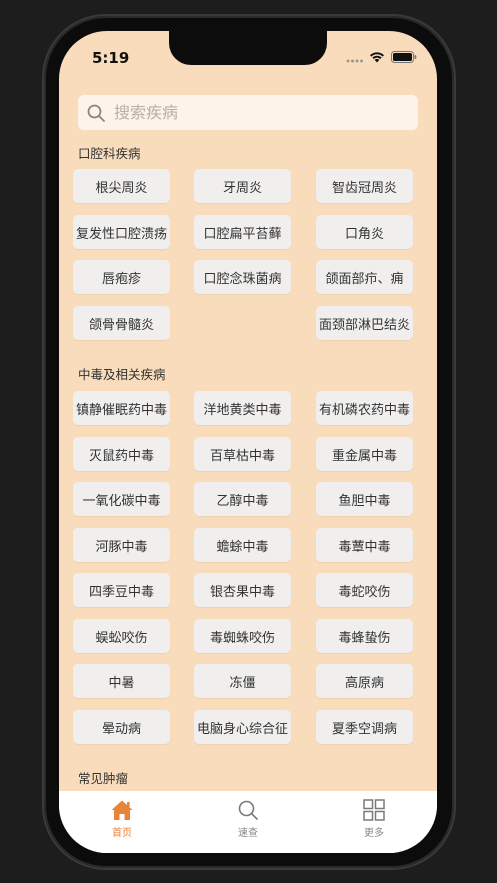  What do you see at coordinates (121, 454) in the screenshot?
I see `disease-chip: 灭鼠药中毒` at bounding box center [121, 454].